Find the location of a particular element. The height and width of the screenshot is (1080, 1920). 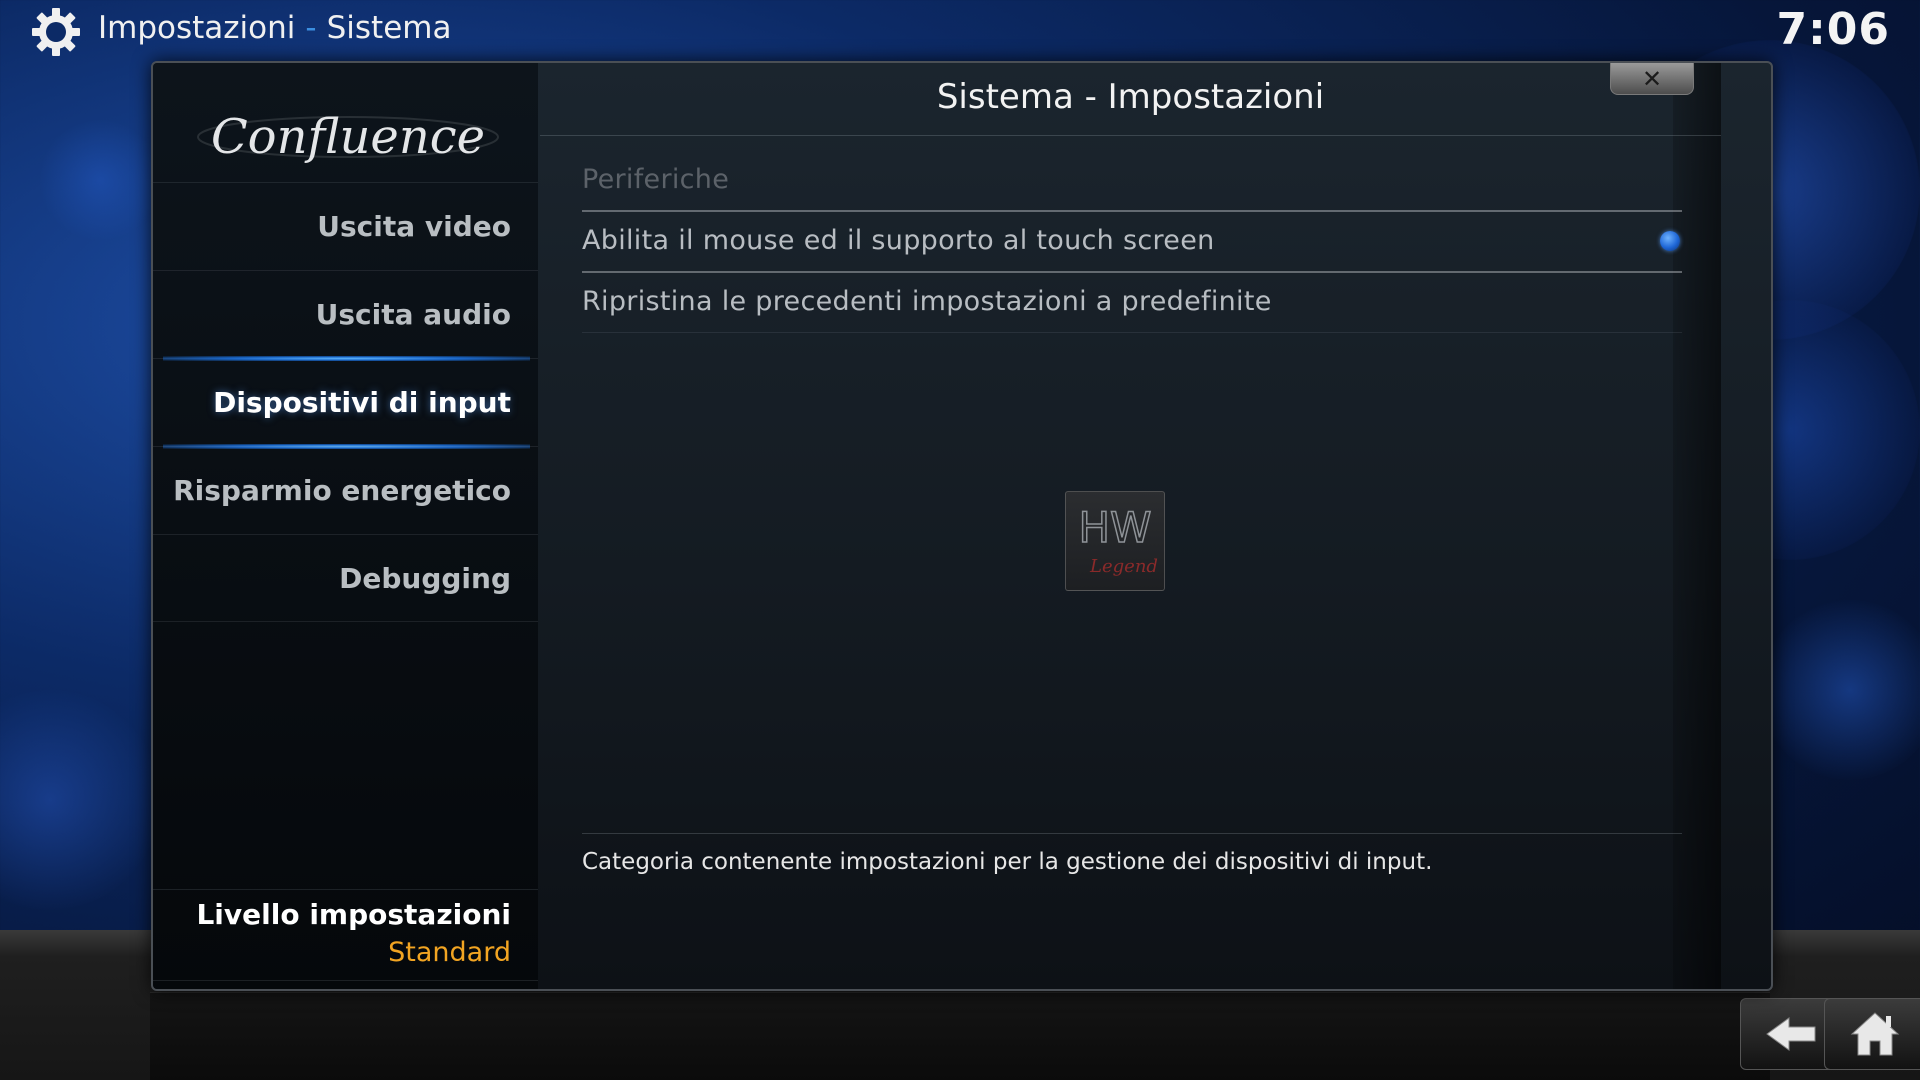

setting-label: Periferiche is located at coordinates (656, 179).